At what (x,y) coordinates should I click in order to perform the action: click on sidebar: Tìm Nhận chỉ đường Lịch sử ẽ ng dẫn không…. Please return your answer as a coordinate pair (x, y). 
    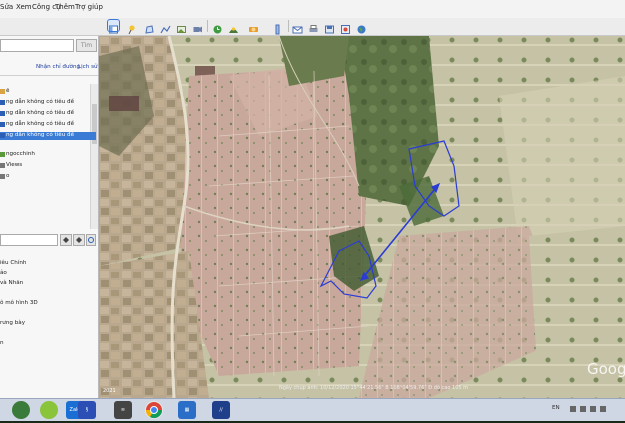
    Looking at the image, I should click on (49, 217).